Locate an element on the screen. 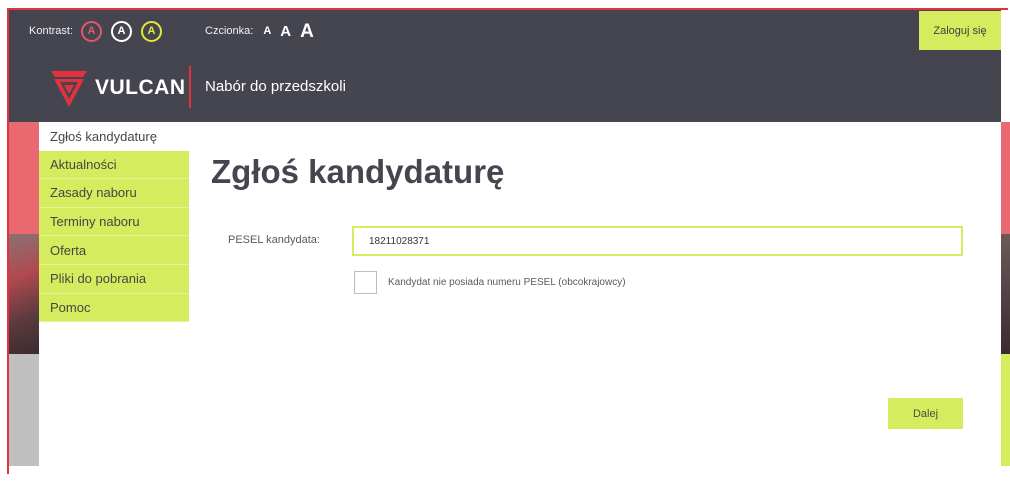  decor-strip-left-red is located at coordinates (24, 178).